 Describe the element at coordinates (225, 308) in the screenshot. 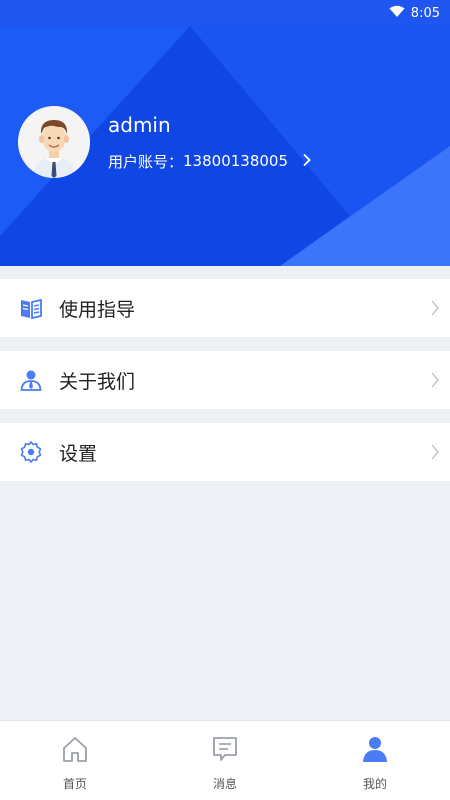

I see `menu-item-guide: 使用指导` at that location.